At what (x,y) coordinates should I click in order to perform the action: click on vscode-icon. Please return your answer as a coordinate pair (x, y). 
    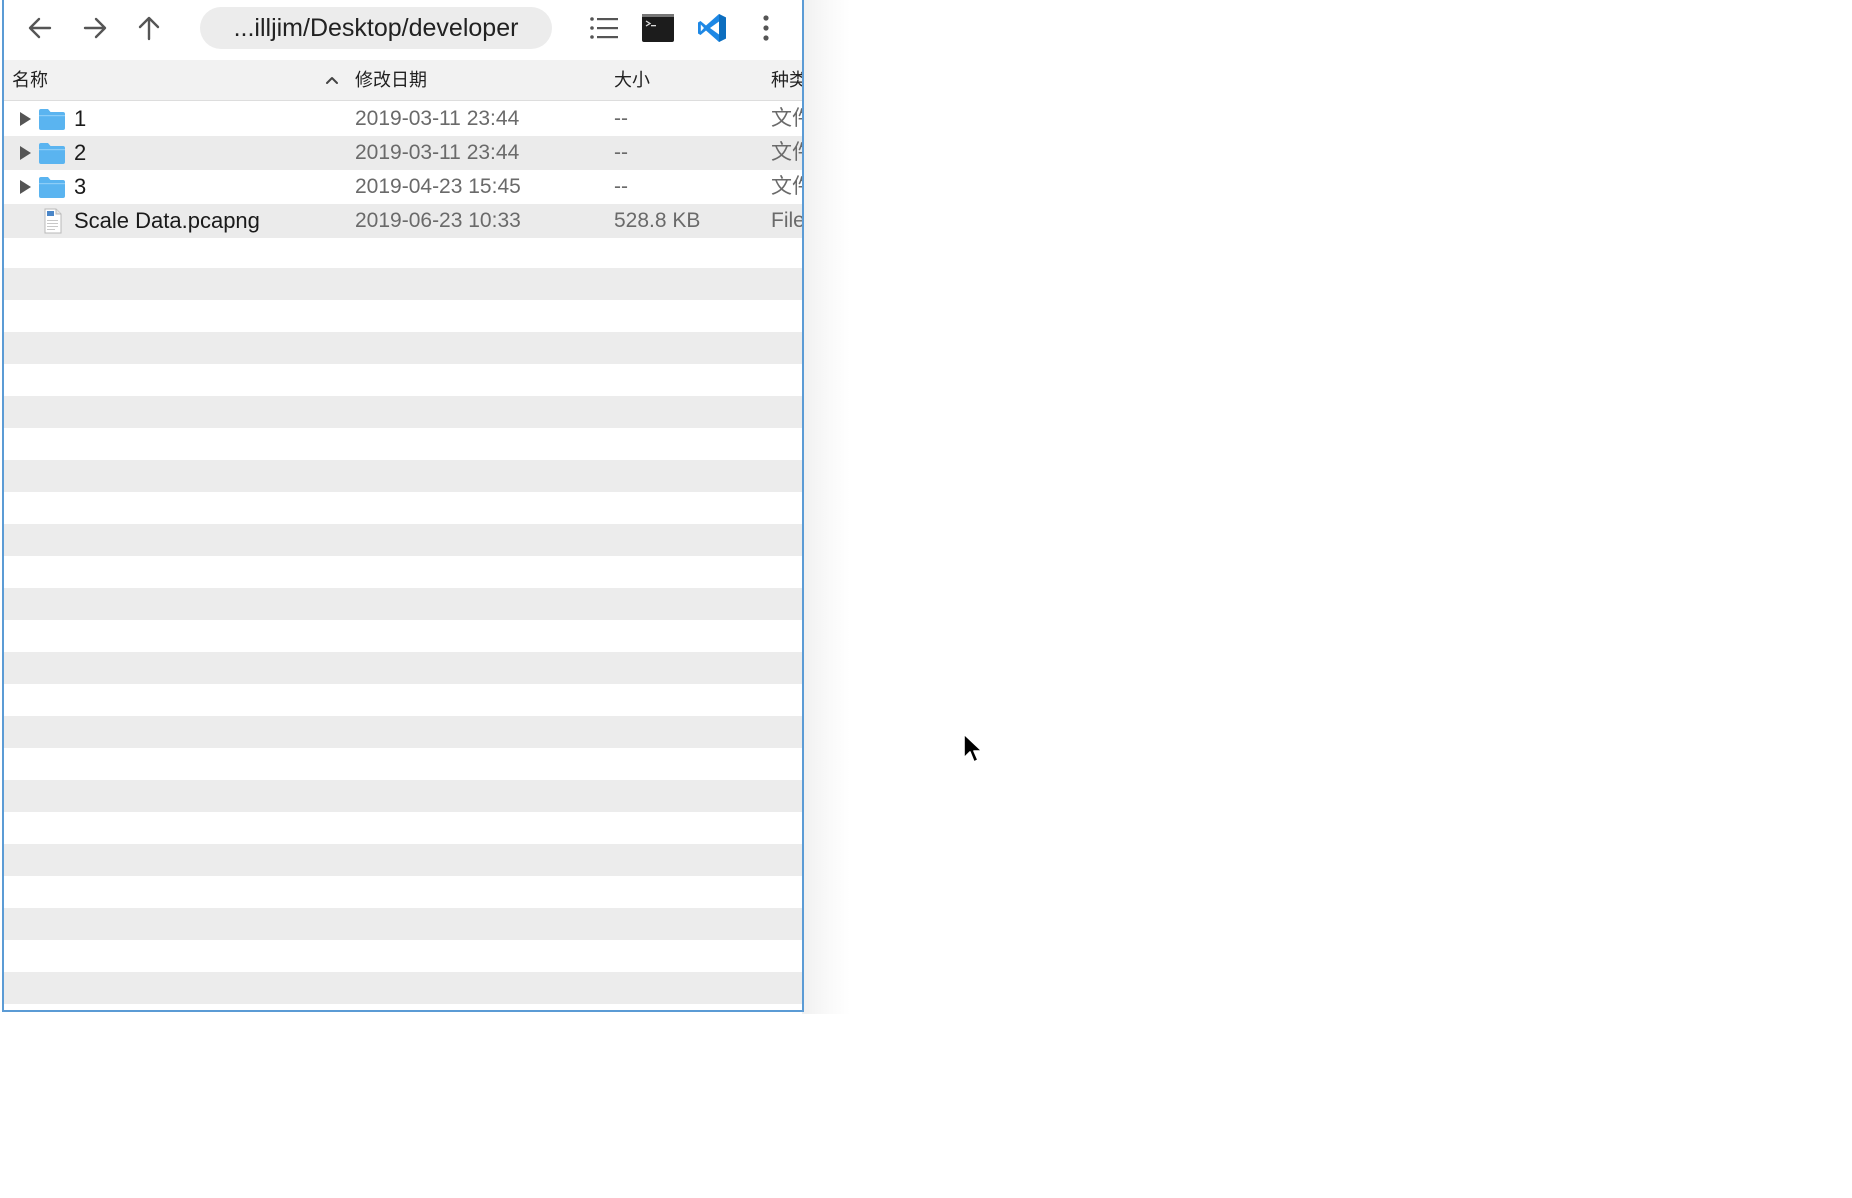
    Looking at the image, I should click on (712, 28).